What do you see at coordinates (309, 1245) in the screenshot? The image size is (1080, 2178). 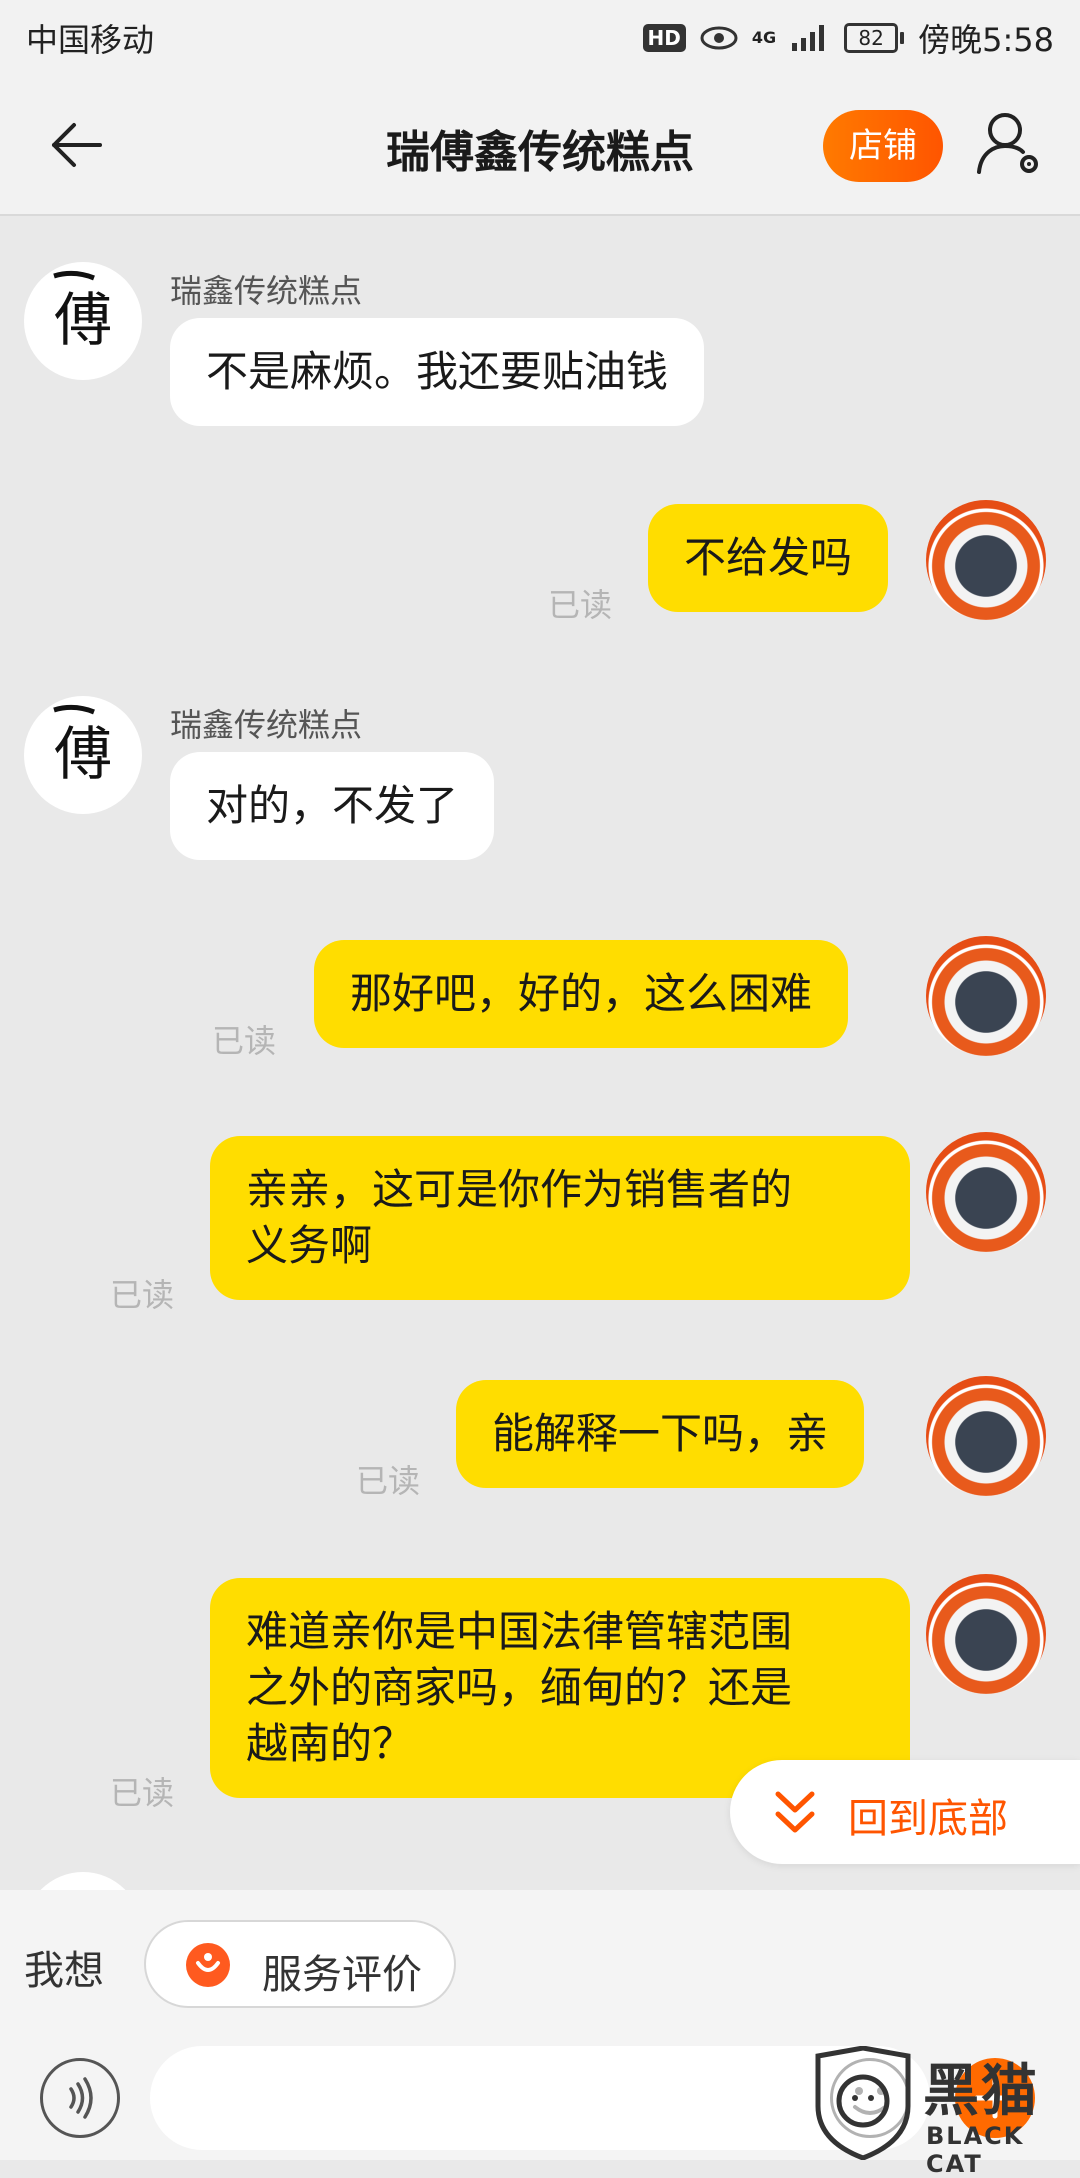 I see `message-line: 义务啊` at bounding box center [309, 1245].